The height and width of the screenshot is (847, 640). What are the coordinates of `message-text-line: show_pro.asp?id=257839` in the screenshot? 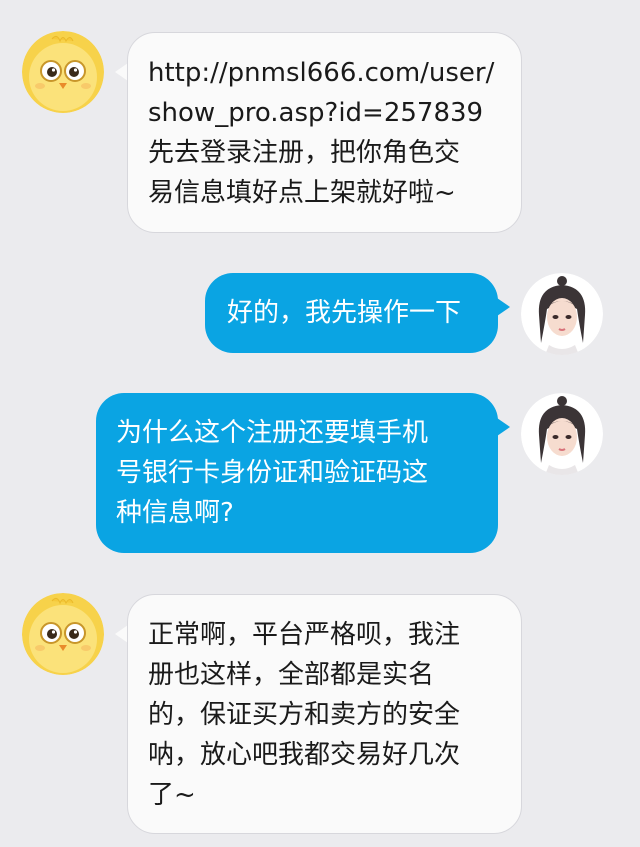 It's located at (316, 113).